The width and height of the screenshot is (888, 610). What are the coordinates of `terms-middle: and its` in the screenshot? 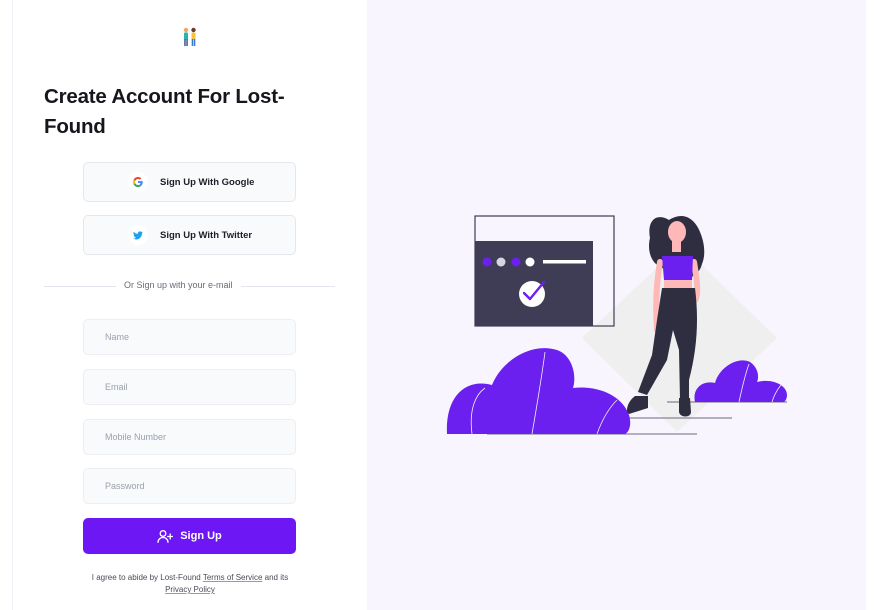 It's located at (276, 577).